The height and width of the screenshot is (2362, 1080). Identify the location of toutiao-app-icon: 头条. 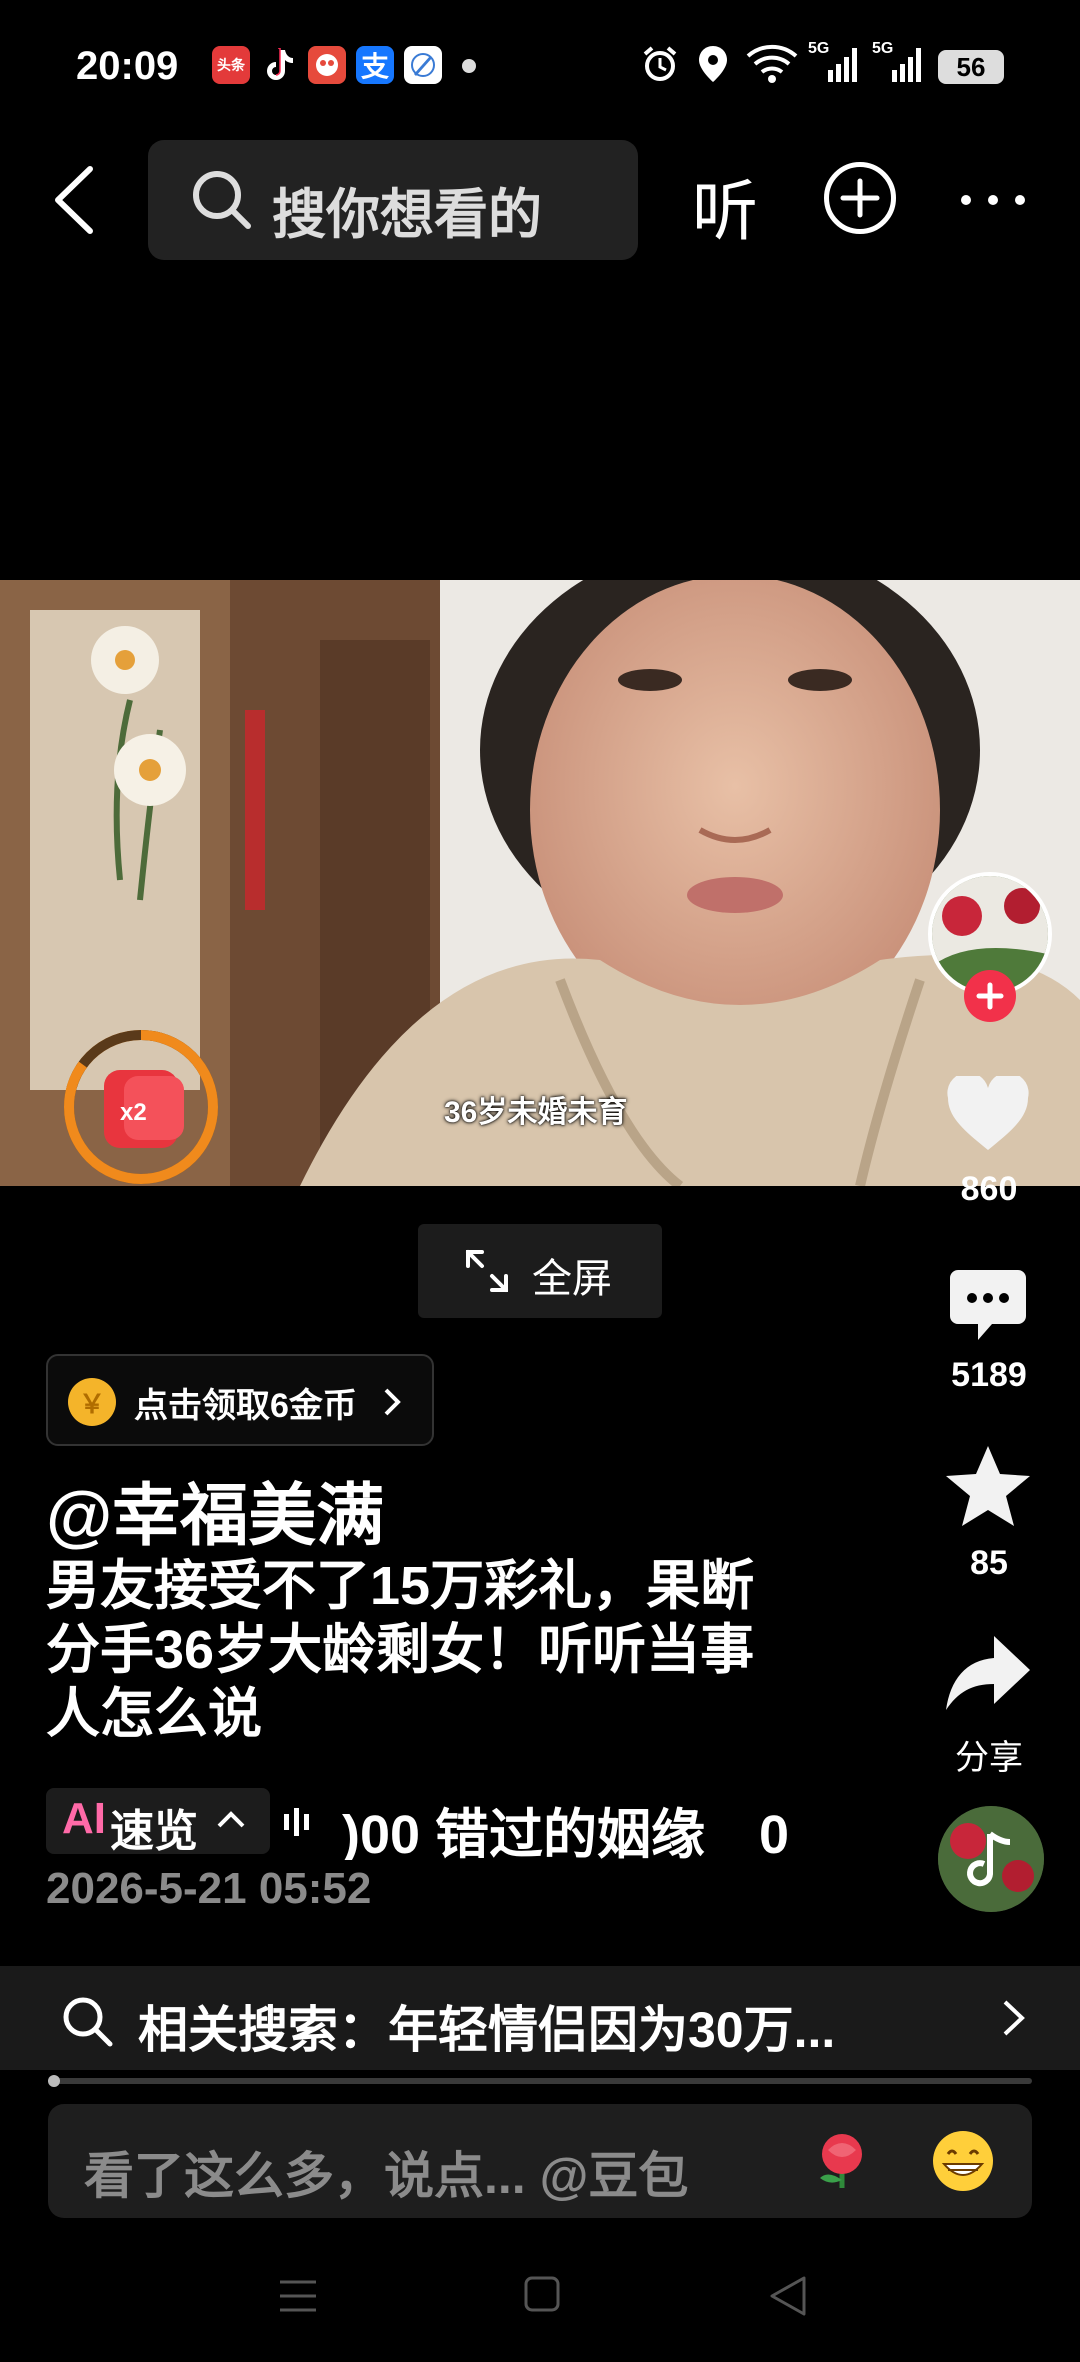
(231, 65).